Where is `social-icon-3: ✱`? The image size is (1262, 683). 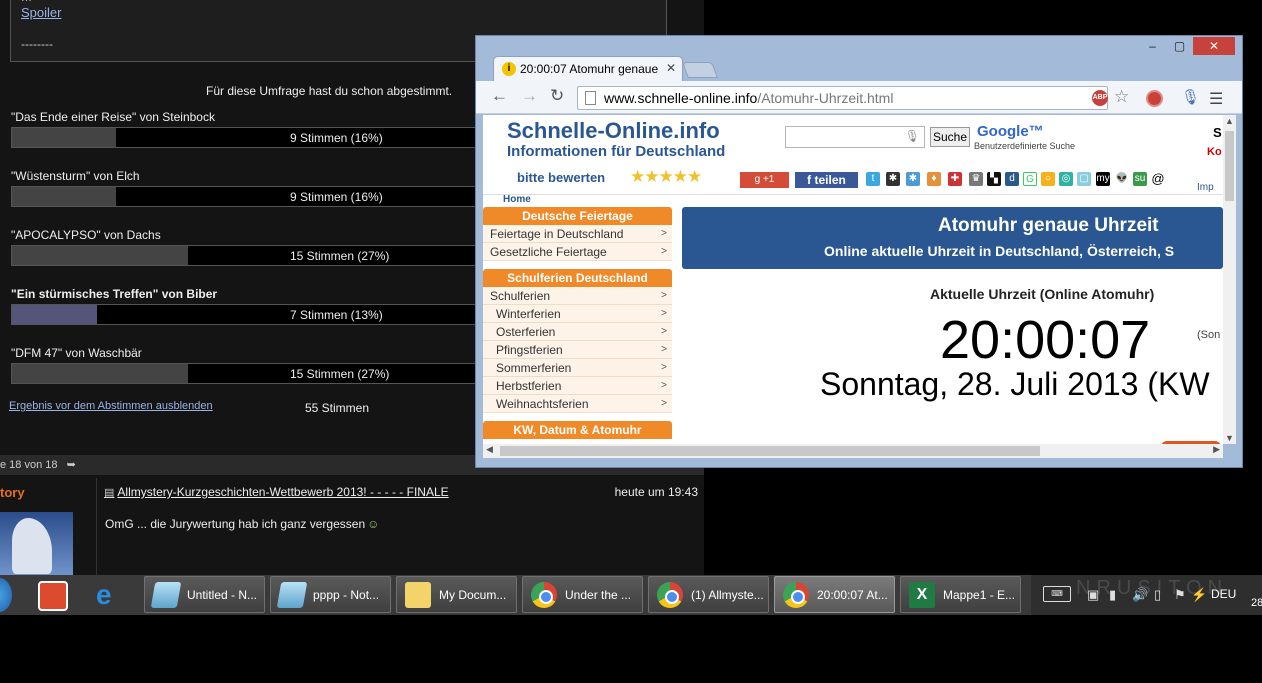 social-icon-3: ✱ is located at coordinates (913, 179).